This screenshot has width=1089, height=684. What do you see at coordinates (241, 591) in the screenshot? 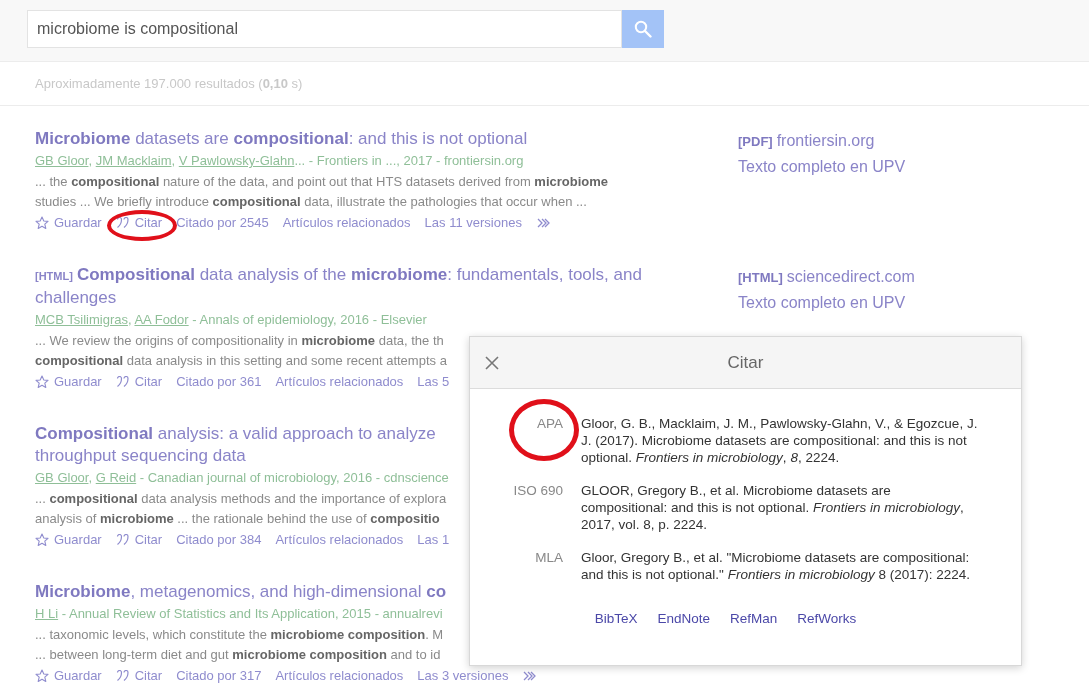
I see `result-title-link: Microbiome, metagenomics, and high-dimensional co` at bounding box center [241, 591].